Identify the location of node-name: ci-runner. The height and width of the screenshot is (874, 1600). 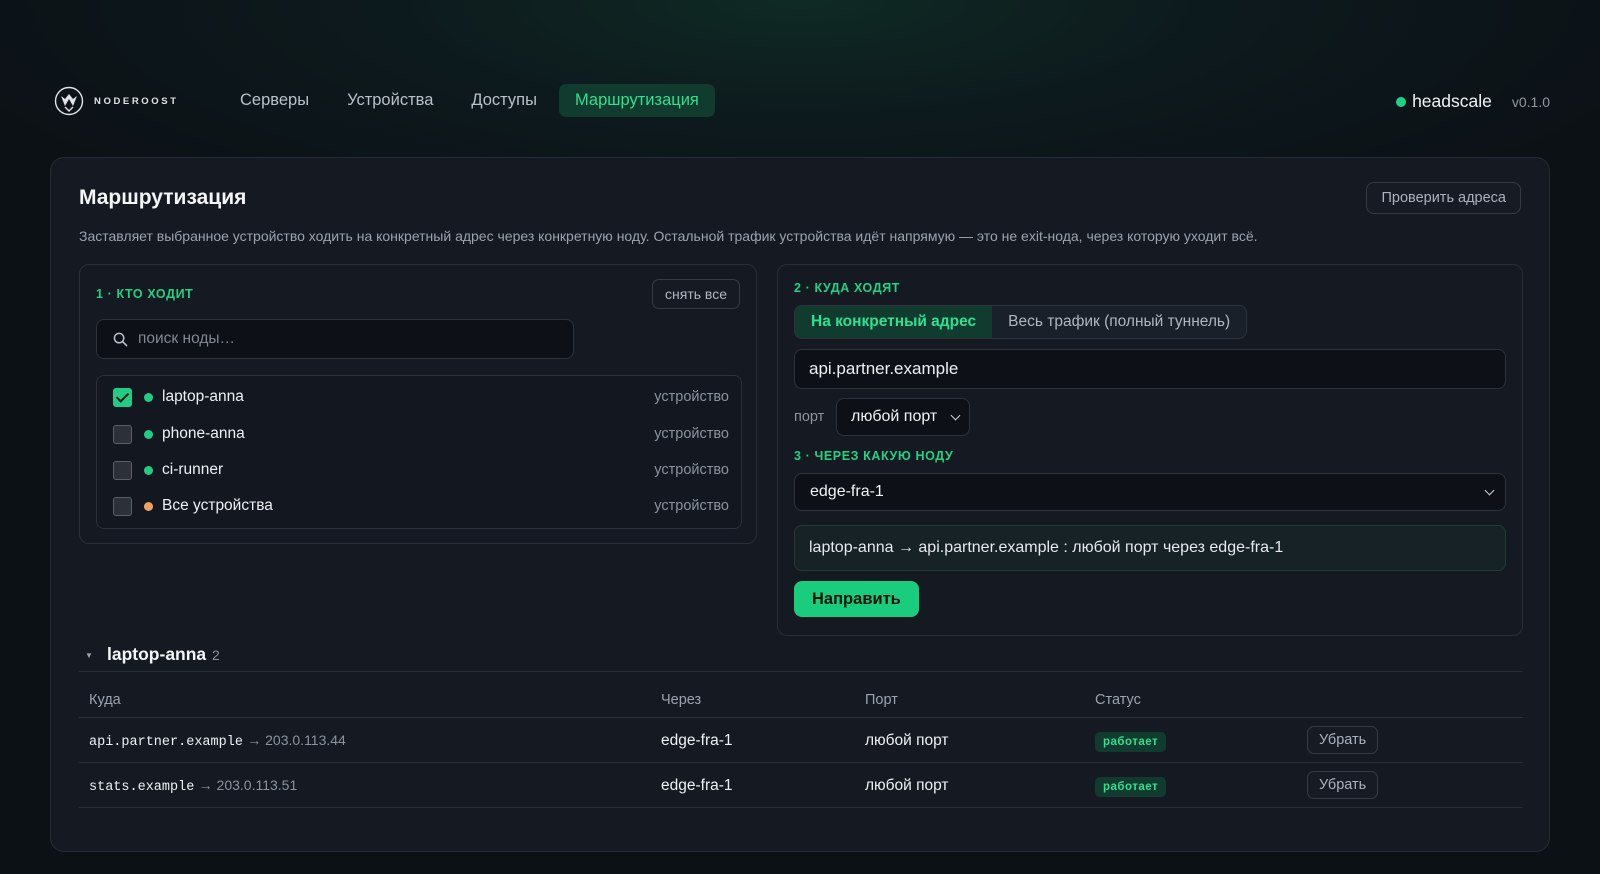
(193, 469).